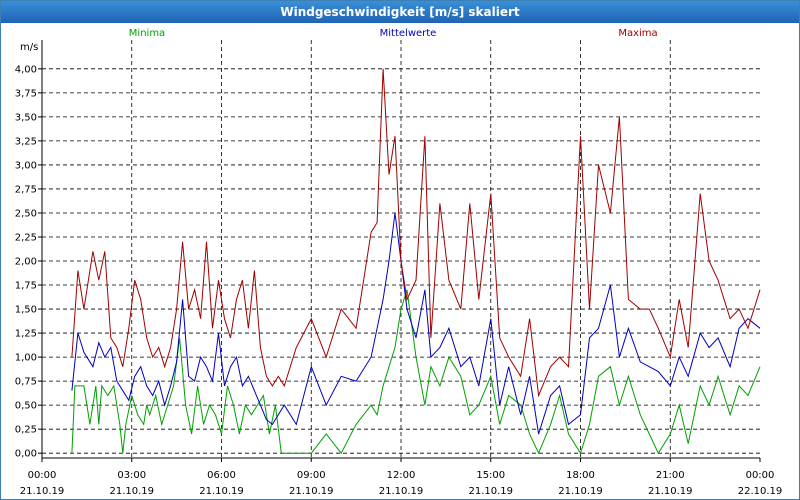  I want to click on y-tick-label: 1,00, so click(26, 358).